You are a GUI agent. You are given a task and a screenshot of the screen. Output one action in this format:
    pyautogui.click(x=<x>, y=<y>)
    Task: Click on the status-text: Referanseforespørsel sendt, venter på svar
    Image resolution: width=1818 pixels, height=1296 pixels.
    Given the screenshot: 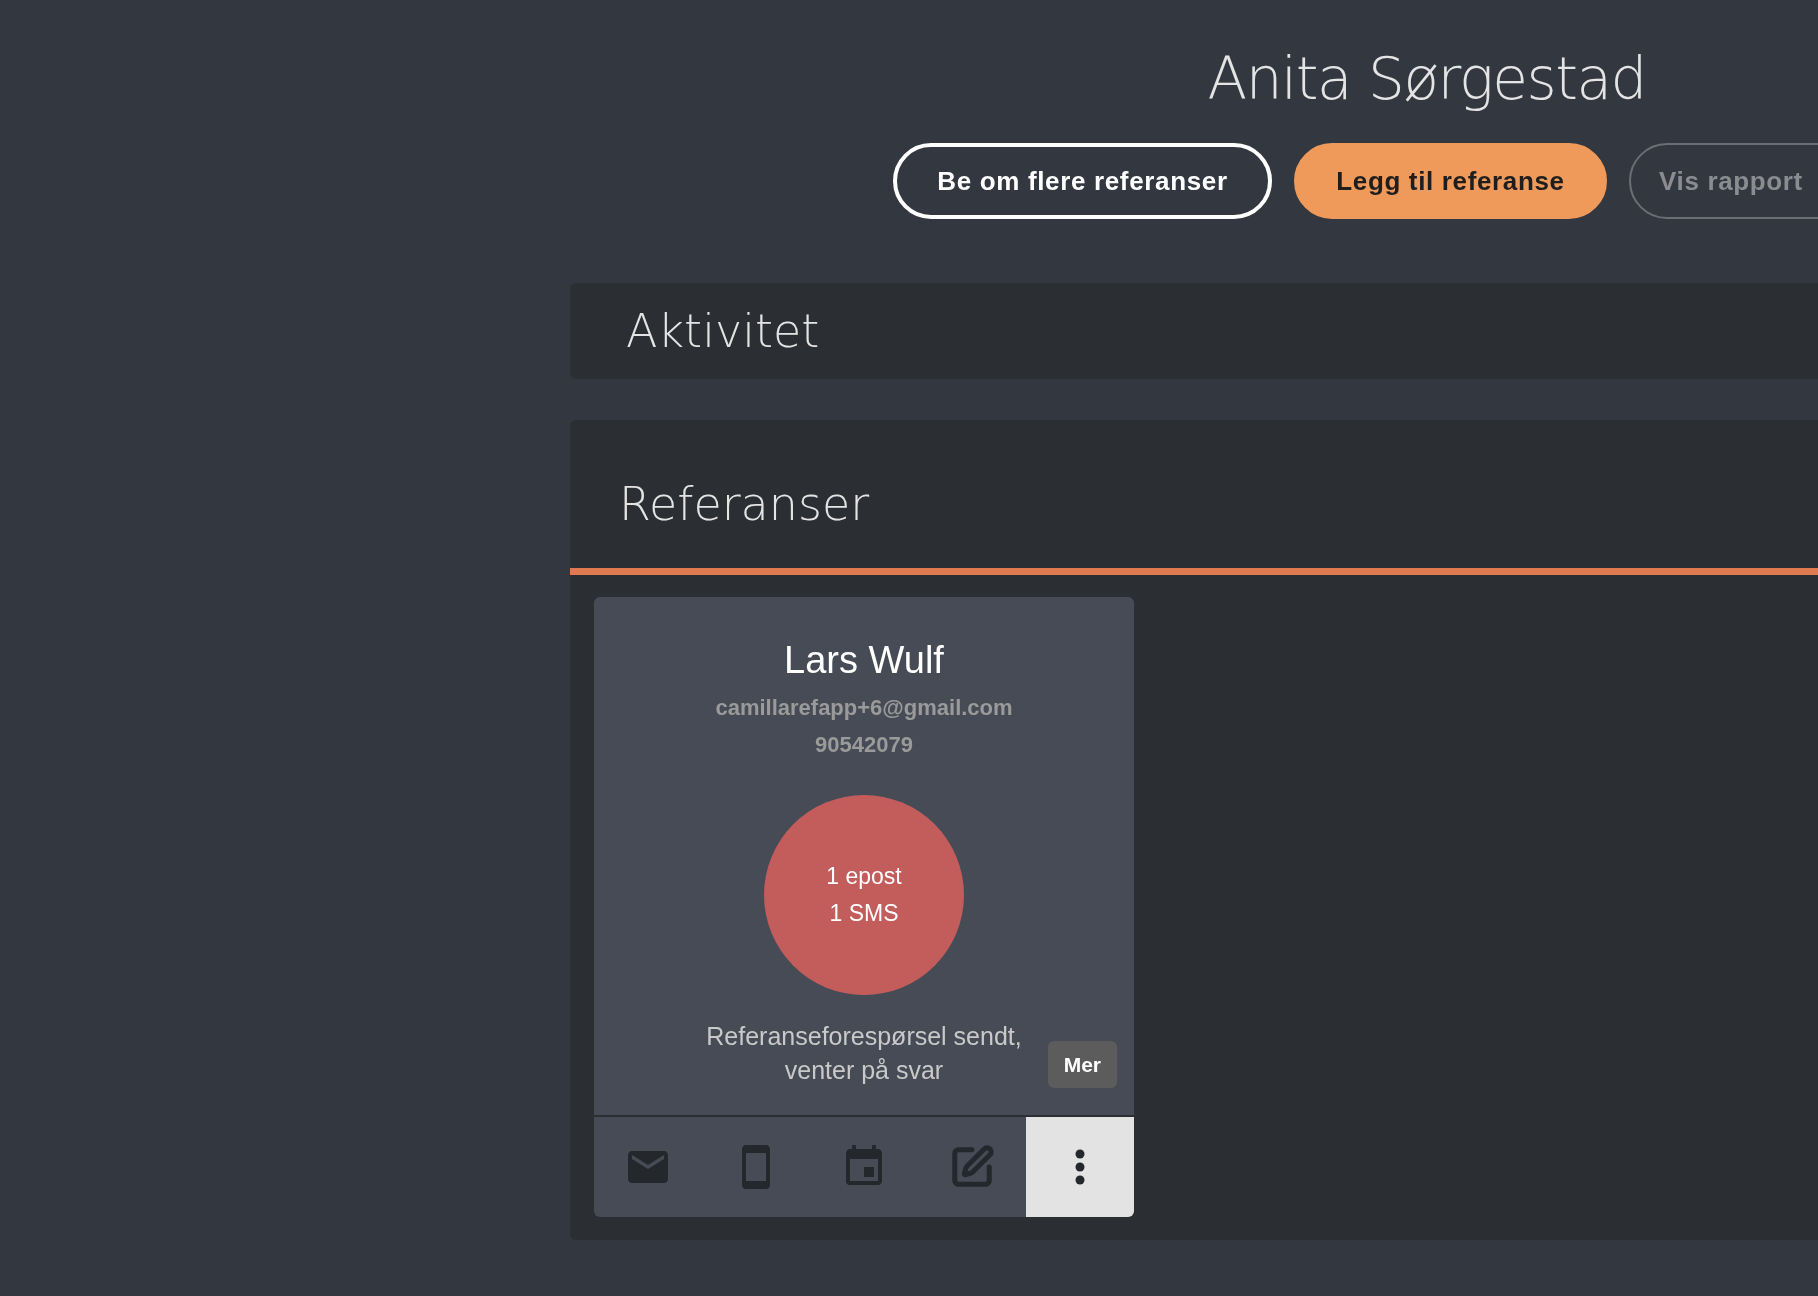 What is the action you would take?
    pyautogui.click(x=864, y=1053)
    